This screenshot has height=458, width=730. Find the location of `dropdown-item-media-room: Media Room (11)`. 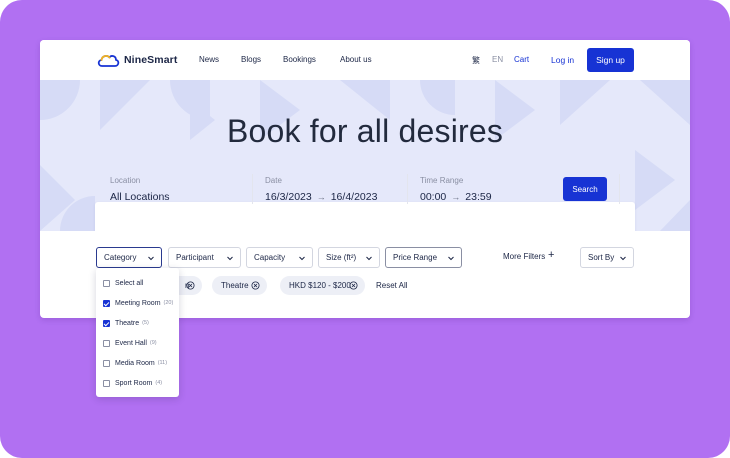

dropdown-item-media-room: Media Room (11) is located at coordinates (135, 363).